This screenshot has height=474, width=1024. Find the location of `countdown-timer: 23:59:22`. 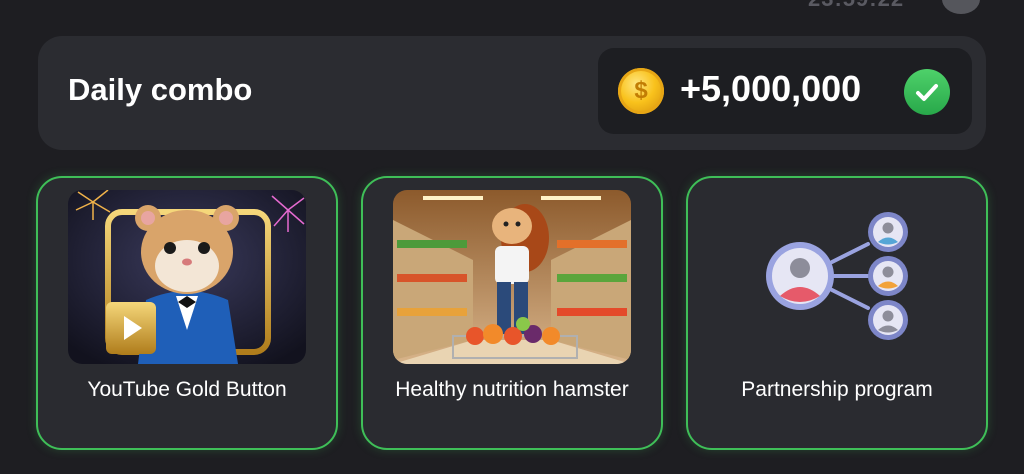

countdown-timer: 23:59:22 is located at coordinates (856, 6).